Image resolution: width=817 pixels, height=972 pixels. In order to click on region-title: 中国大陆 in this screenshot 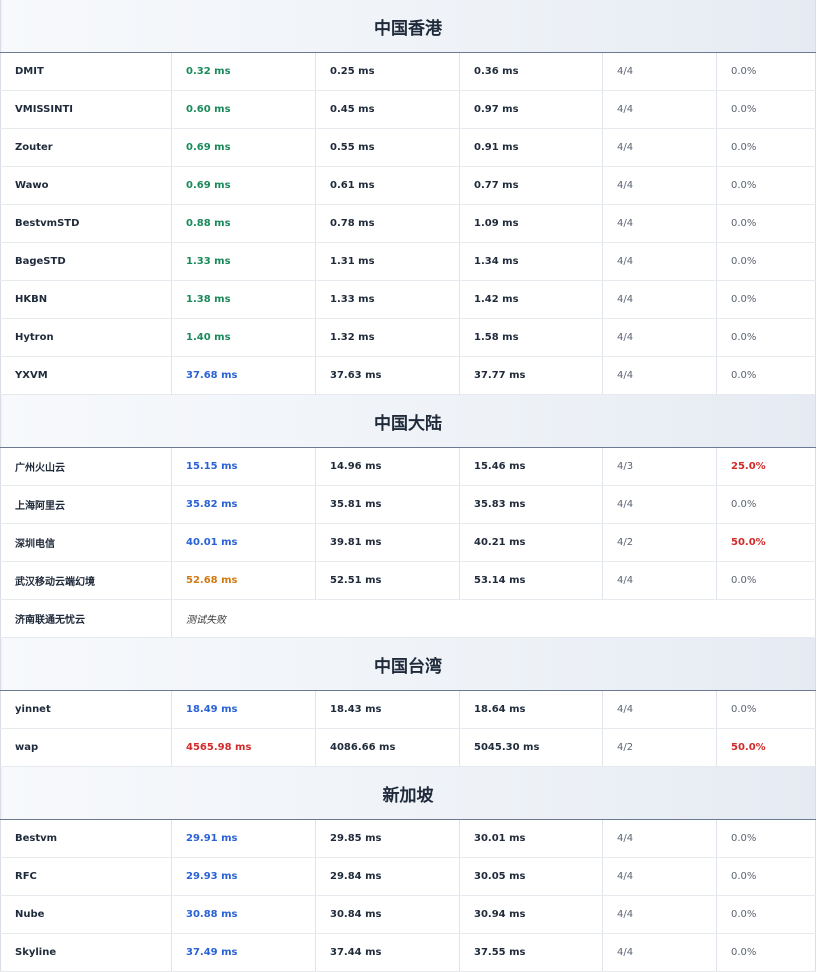, I will do `click(408, 421)`.